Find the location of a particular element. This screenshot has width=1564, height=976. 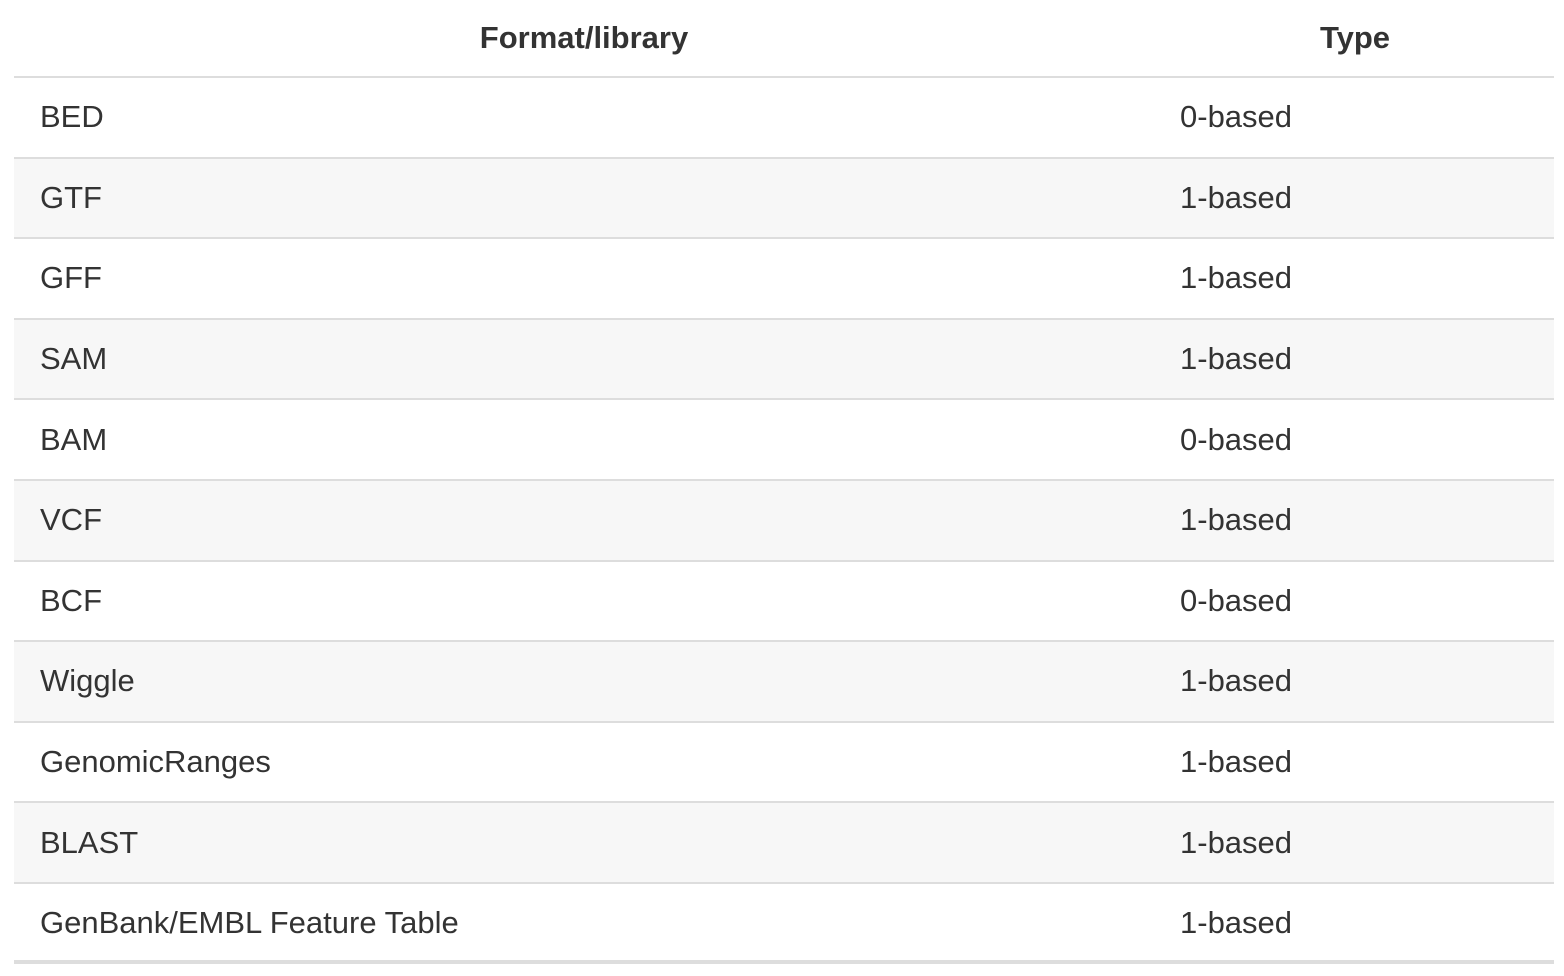

table-row: SAM 1-based is located at coordinates (784, 358).